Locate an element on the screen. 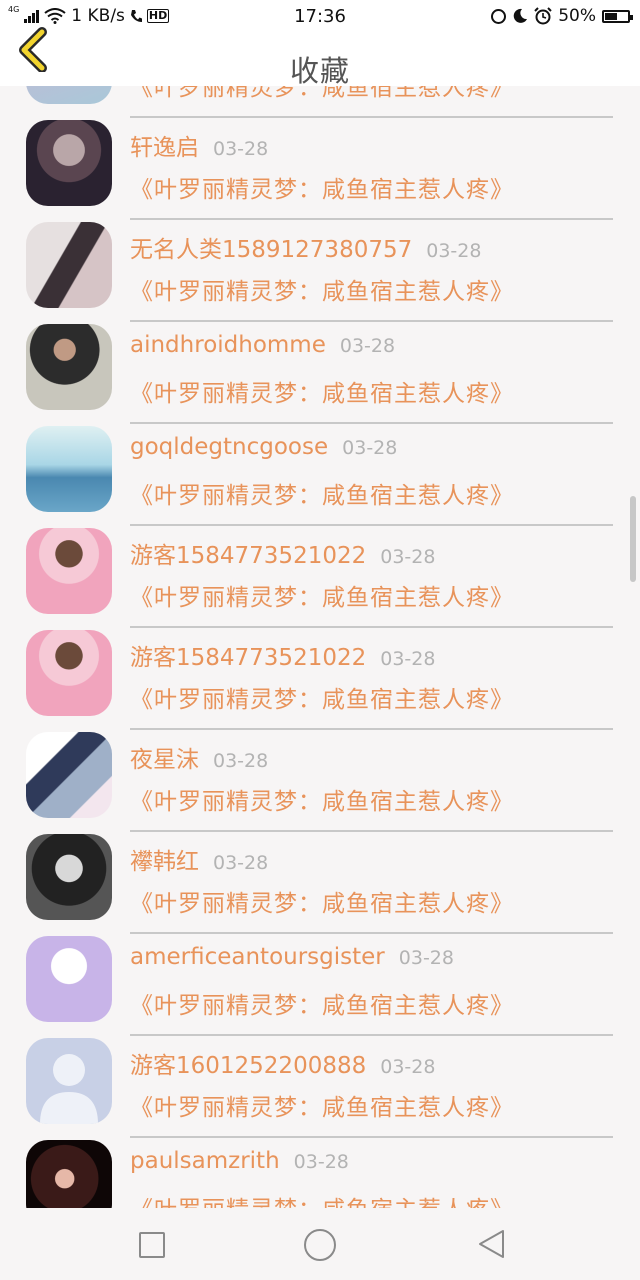 Image resolution: width=640 pixels, height=1280 pixels. list-item: 《叶罗丽精灵梦：咸鱼宿主惹人疼》 is located at coordinates (320, 102).